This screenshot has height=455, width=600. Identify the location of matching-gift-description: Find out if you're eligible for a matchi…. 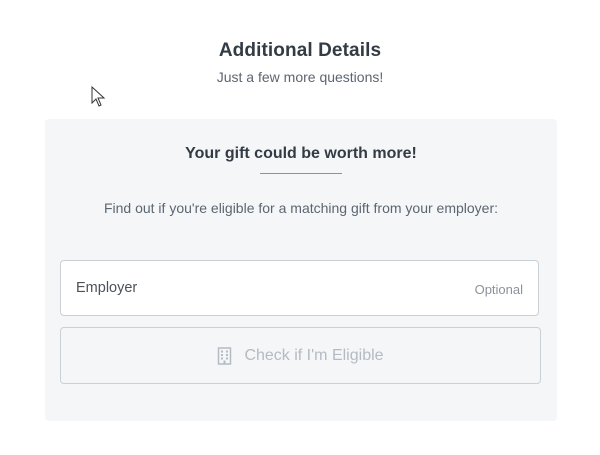
(301, 208).